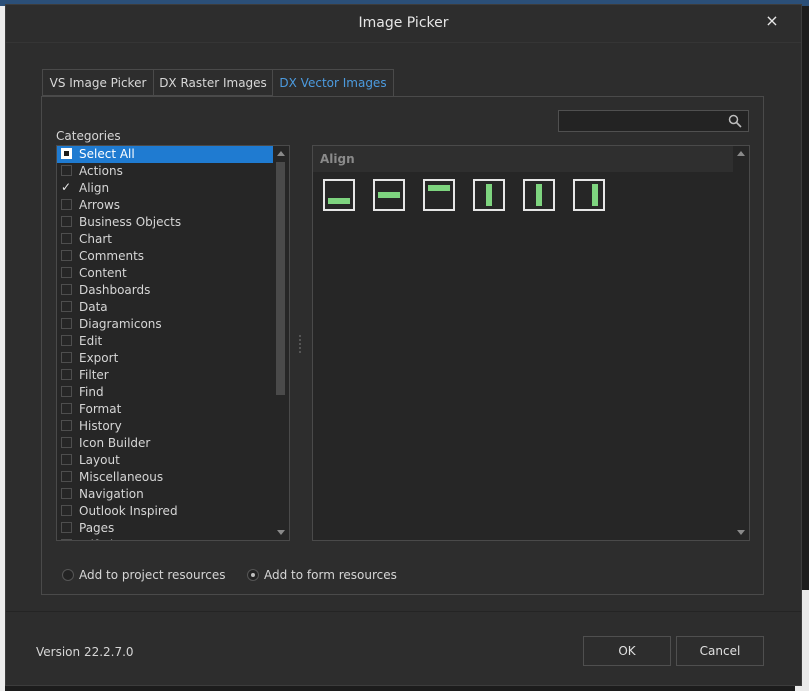 The width and height of the screenshot is (809, 691). I want to click on dialog-title: Image Picker, so click(403, 23).